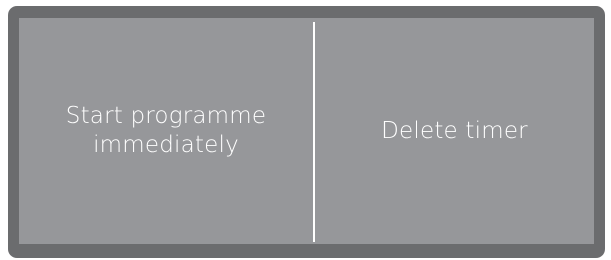 The height and width of the screenshot is (260, 611). I want to click on start-programme-label-line-2: immediately, so click(166, 145).